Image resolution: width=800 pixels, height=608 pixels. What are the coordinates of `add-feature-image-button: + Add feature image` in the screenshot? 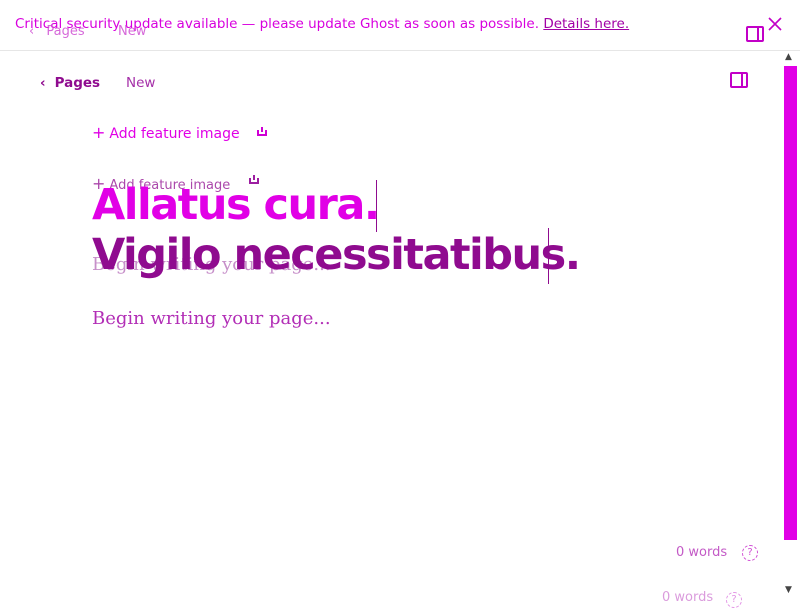 It's located at (166, 132).